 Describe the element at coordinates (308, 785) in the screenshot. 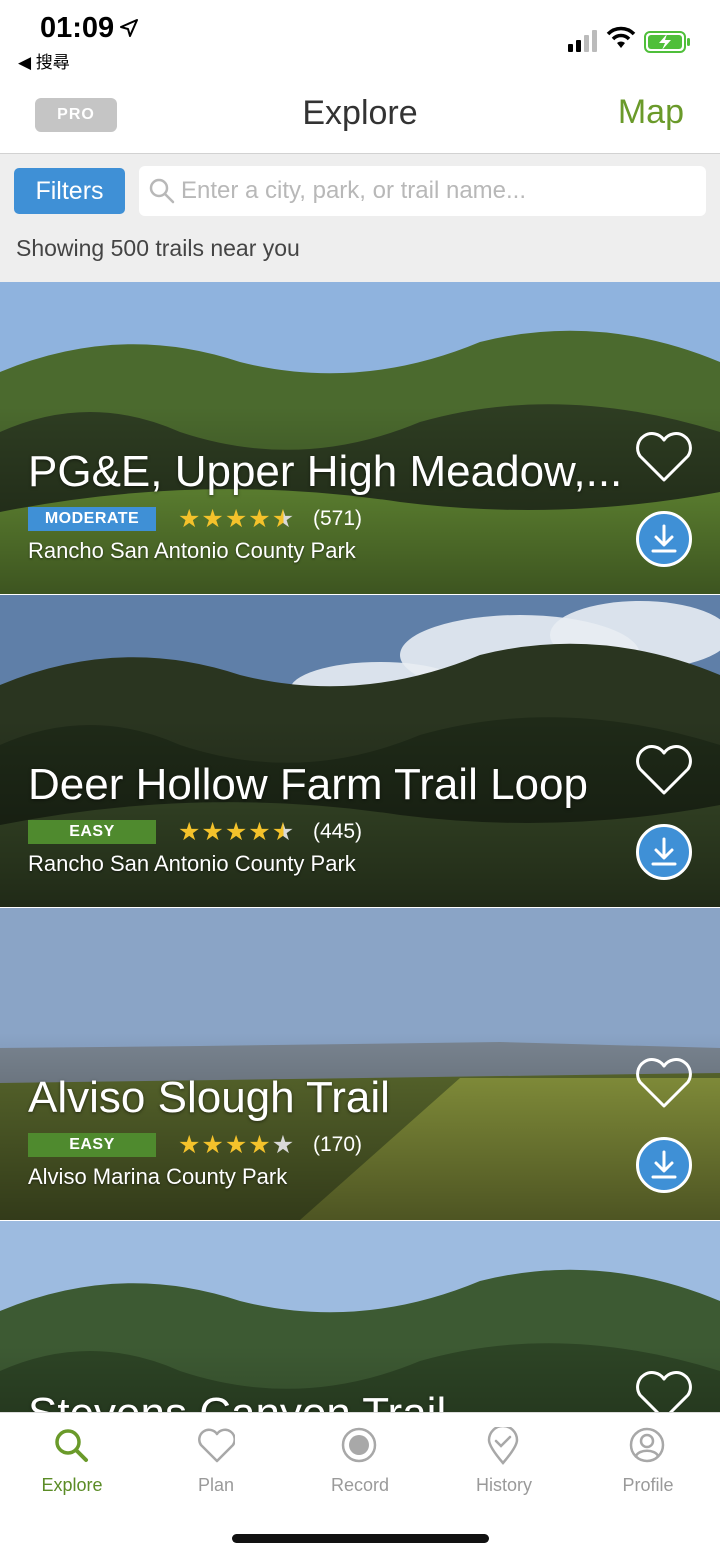

I see `trail-name: Deer Hollow Farm Trail Loop` at that location.